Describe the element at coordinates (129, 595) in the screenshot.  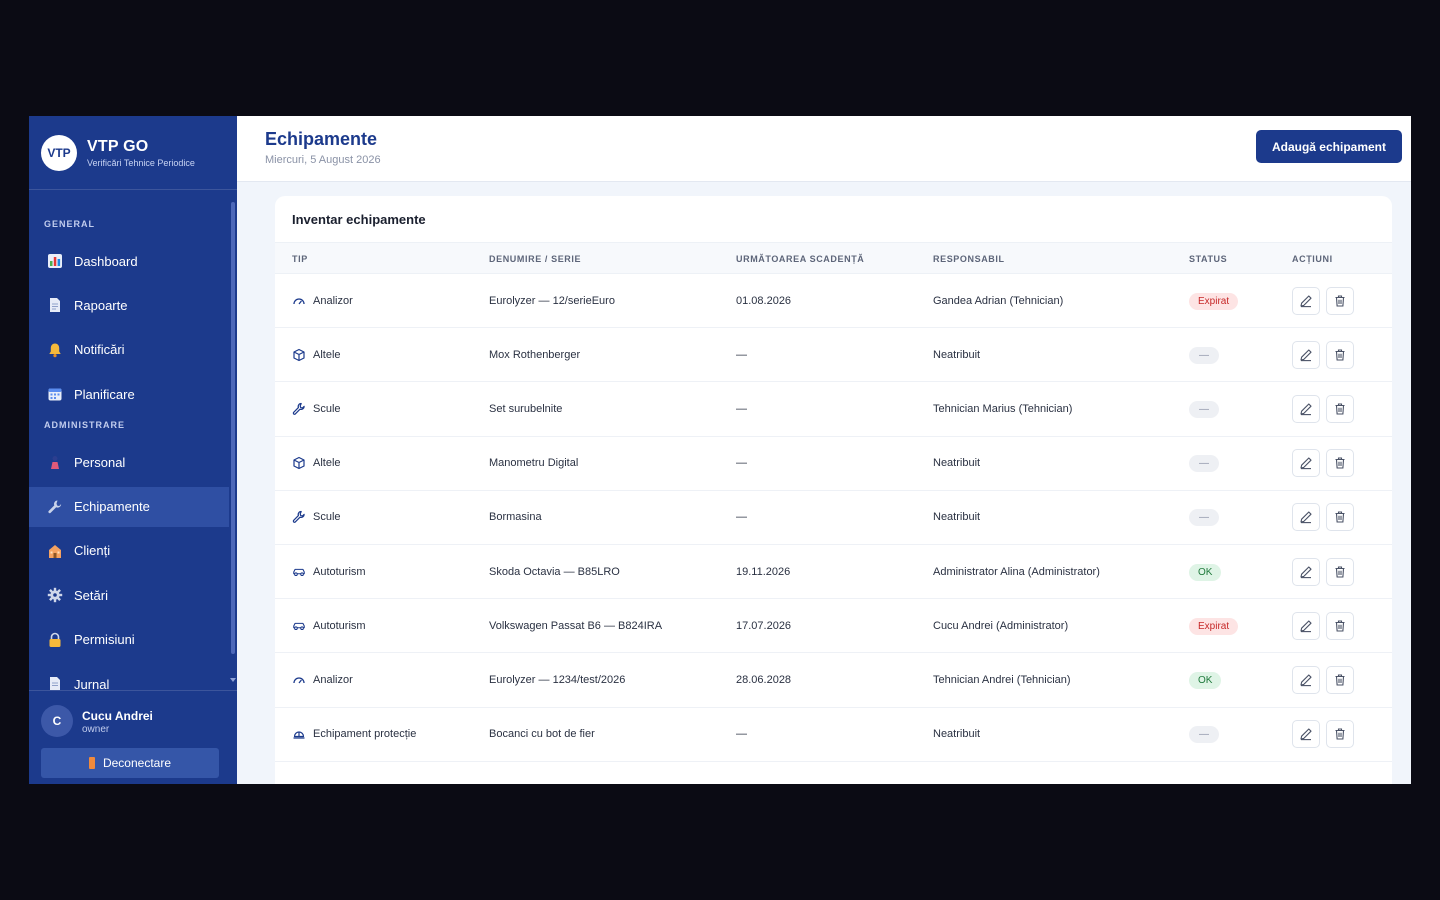
I see `sidebar-item-setari: Setări` at that location.